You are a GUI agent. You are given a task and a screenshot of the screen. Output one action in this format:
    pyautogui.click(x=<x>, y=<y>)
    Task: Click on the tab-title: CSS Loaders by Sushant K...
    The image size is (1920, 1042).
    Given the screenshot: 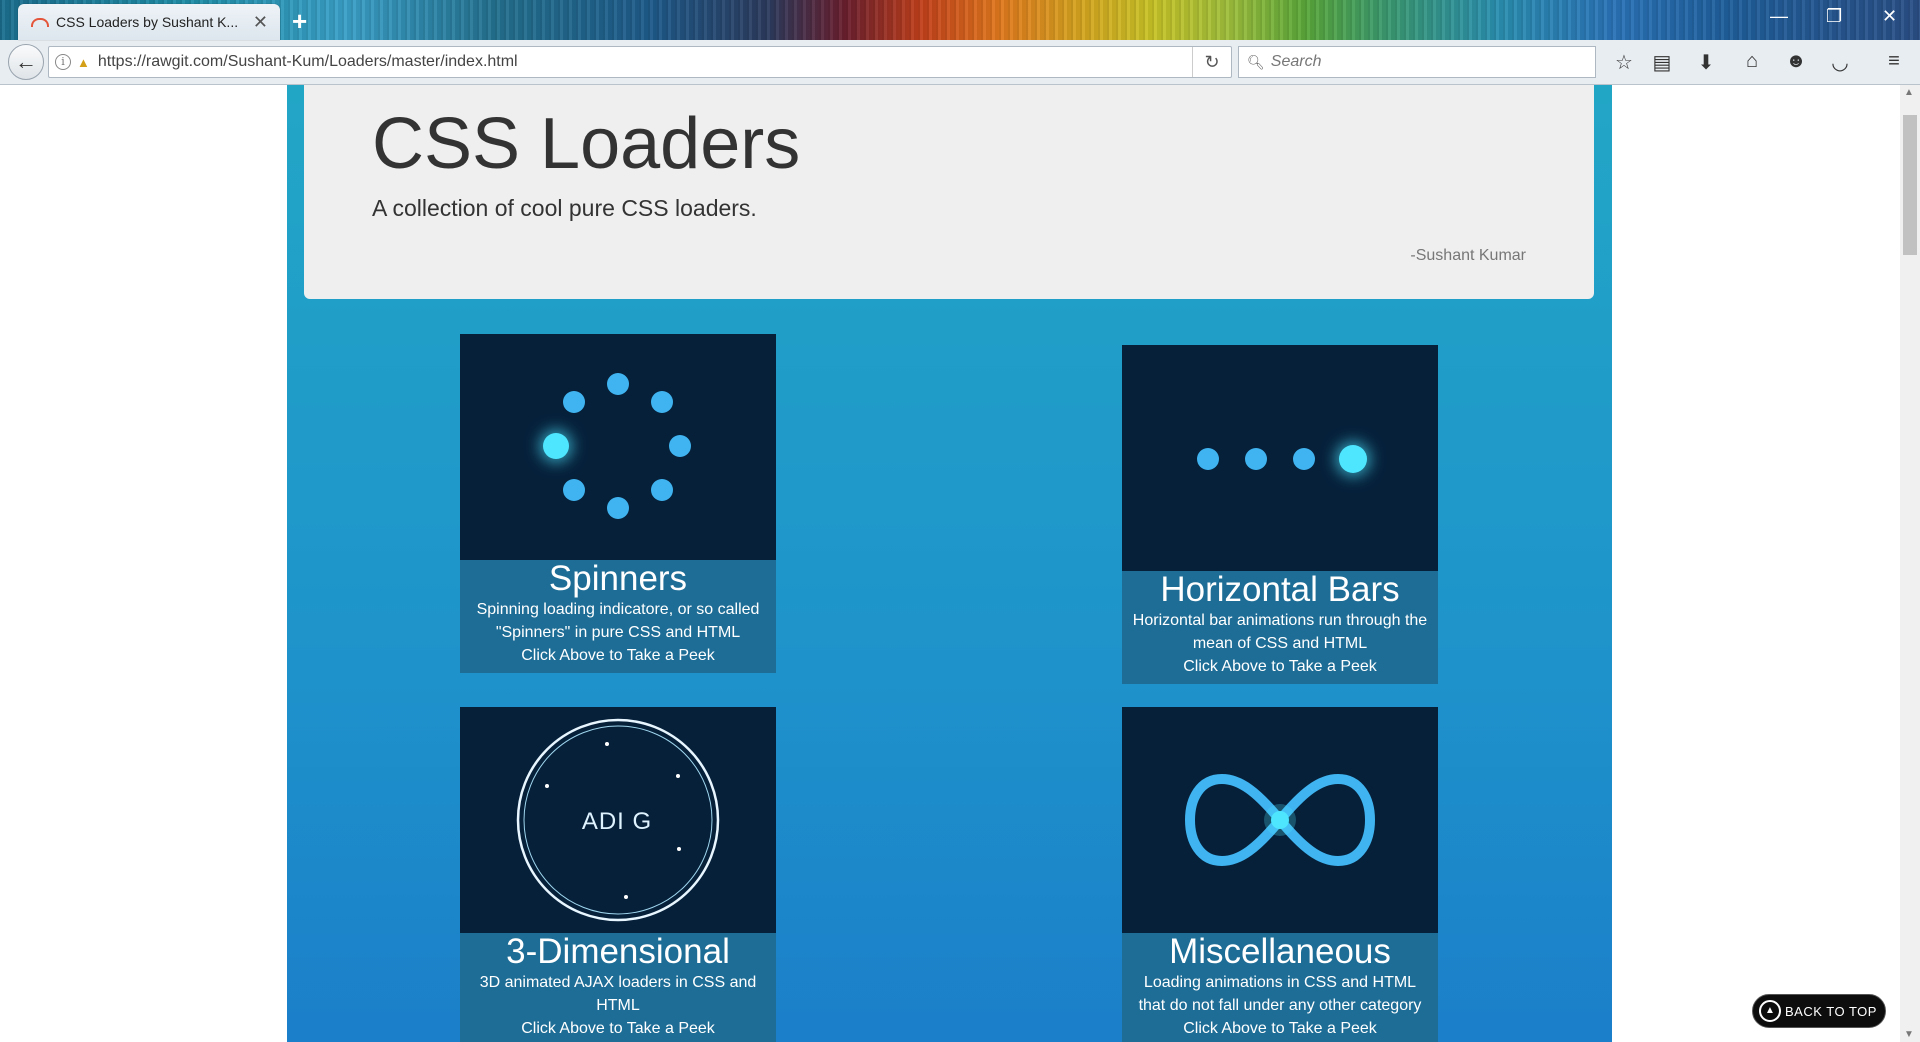 What is the action you would take?
    pyautogui.click(x=147, y=22)
    